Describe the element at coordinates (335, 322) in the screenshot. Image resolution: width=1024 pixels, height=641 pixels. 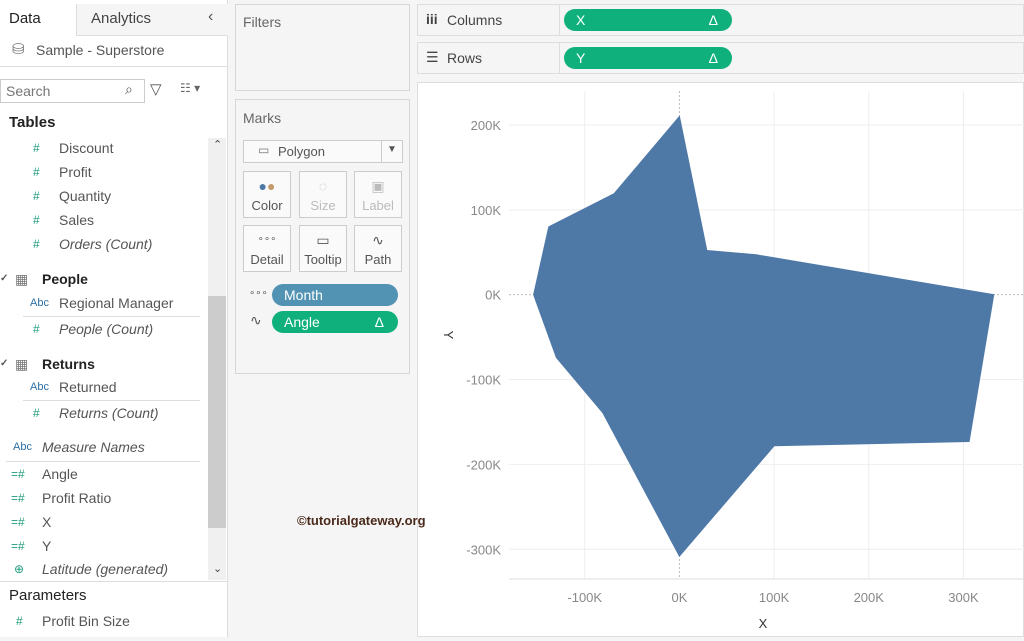
I see `angle-pill: Angle Δ` at that location.